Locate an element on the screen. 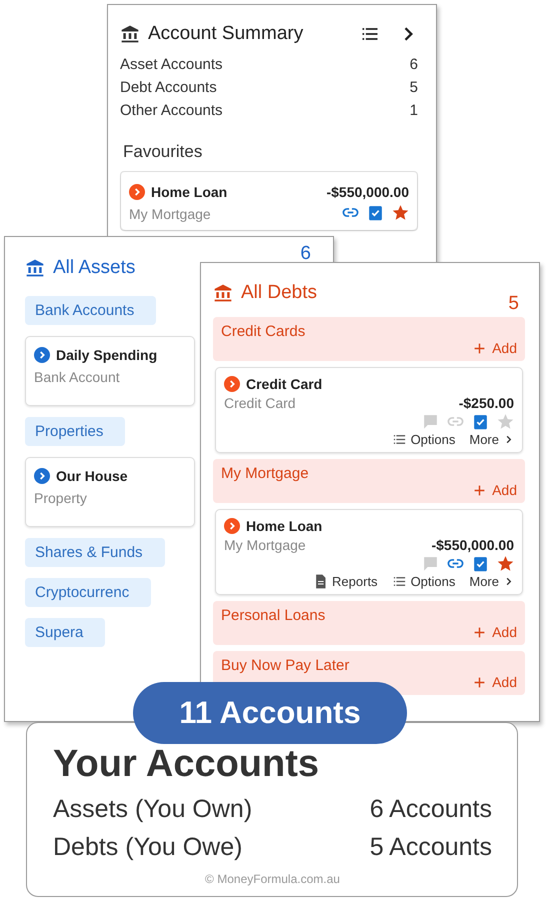 This screenshot has width=550, height=900. group-header: Supera is located at coordinates (65, 632).